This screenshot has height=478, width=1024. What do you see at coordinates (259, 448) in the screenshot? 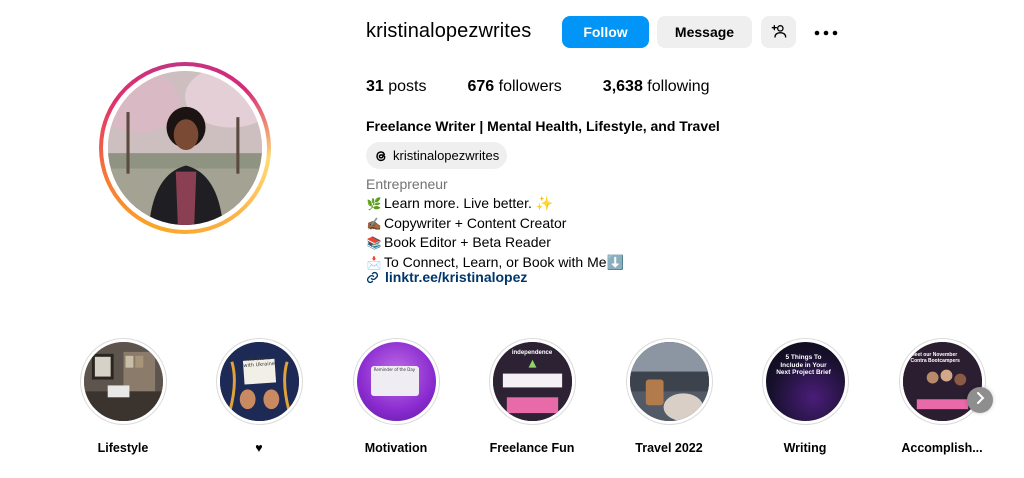
I see `highlight-label: ♥` at bounding box center [259, 448].